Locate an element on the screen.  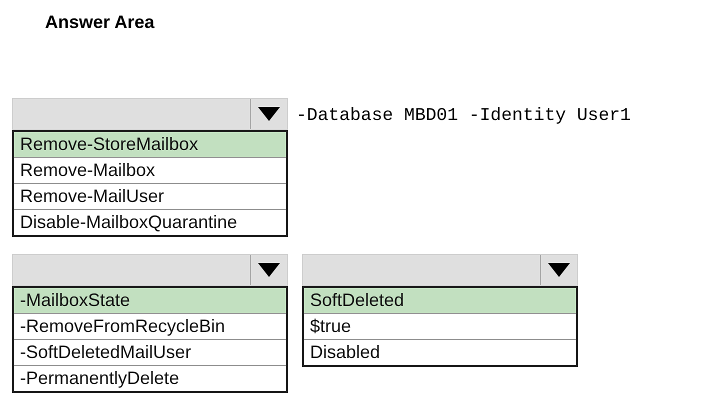
dropdown-option: Remove-MailUser is located at coordinates (150, 196).